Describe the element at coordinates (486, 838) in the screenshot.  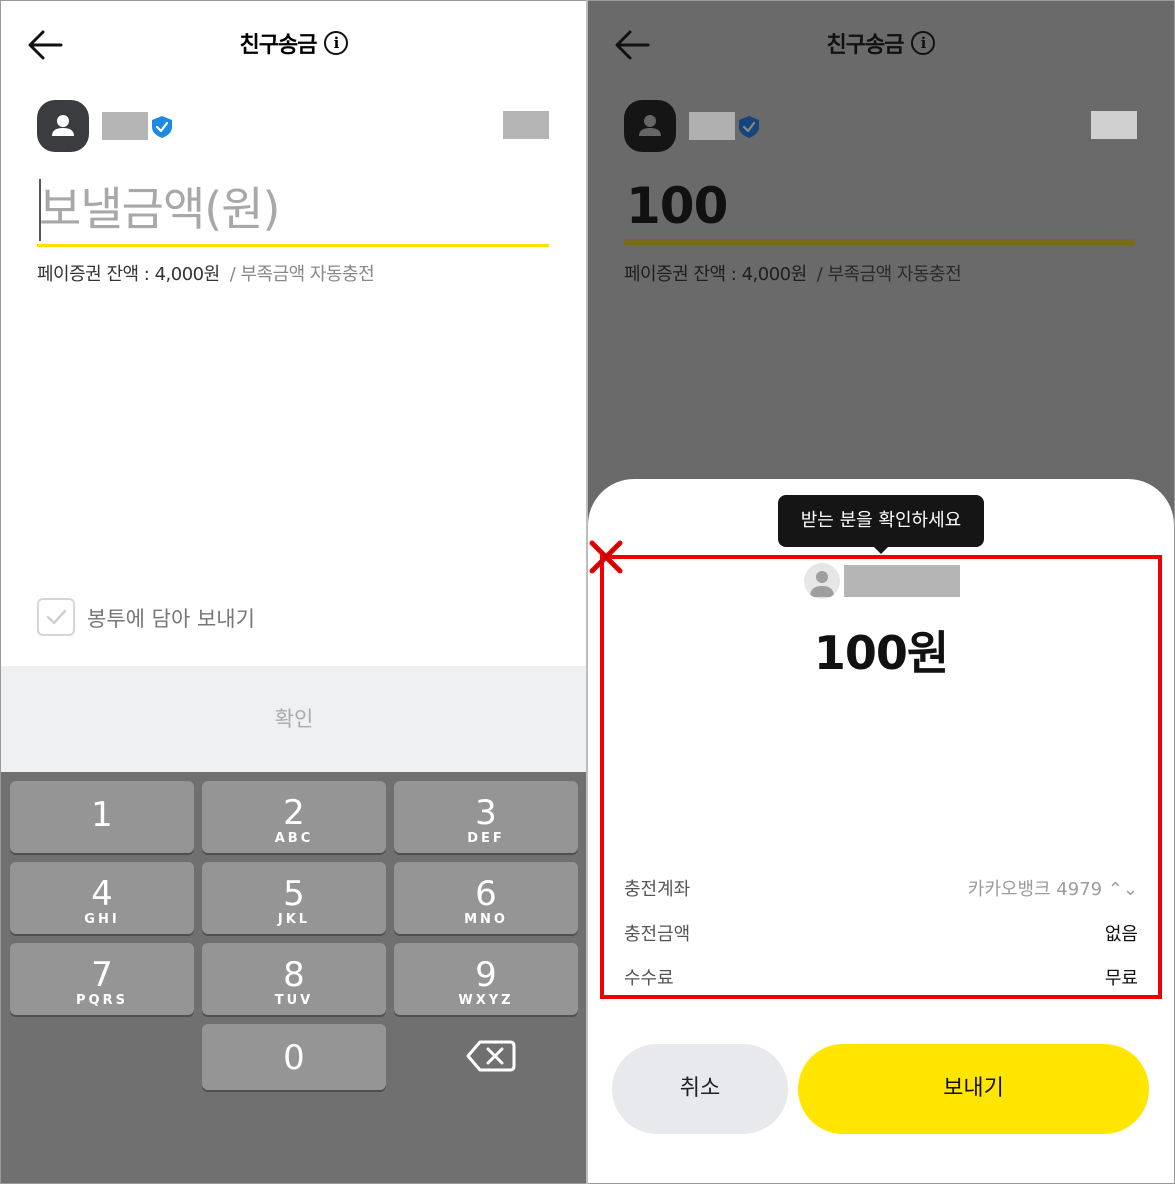
I see `key-letters: DEF` at that location.